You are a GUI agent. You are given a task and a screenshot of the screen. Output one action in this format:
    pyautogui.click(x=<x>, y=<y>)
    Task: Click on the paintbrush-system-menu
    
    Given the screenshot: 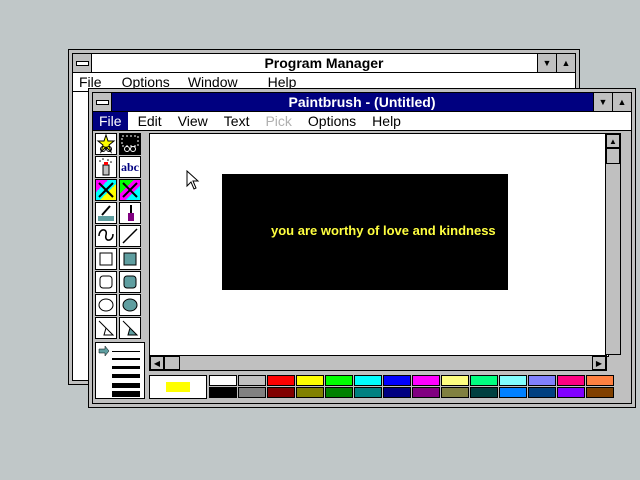 What is the action you would take?
    pyautogui.click(x=102, y=102)
    